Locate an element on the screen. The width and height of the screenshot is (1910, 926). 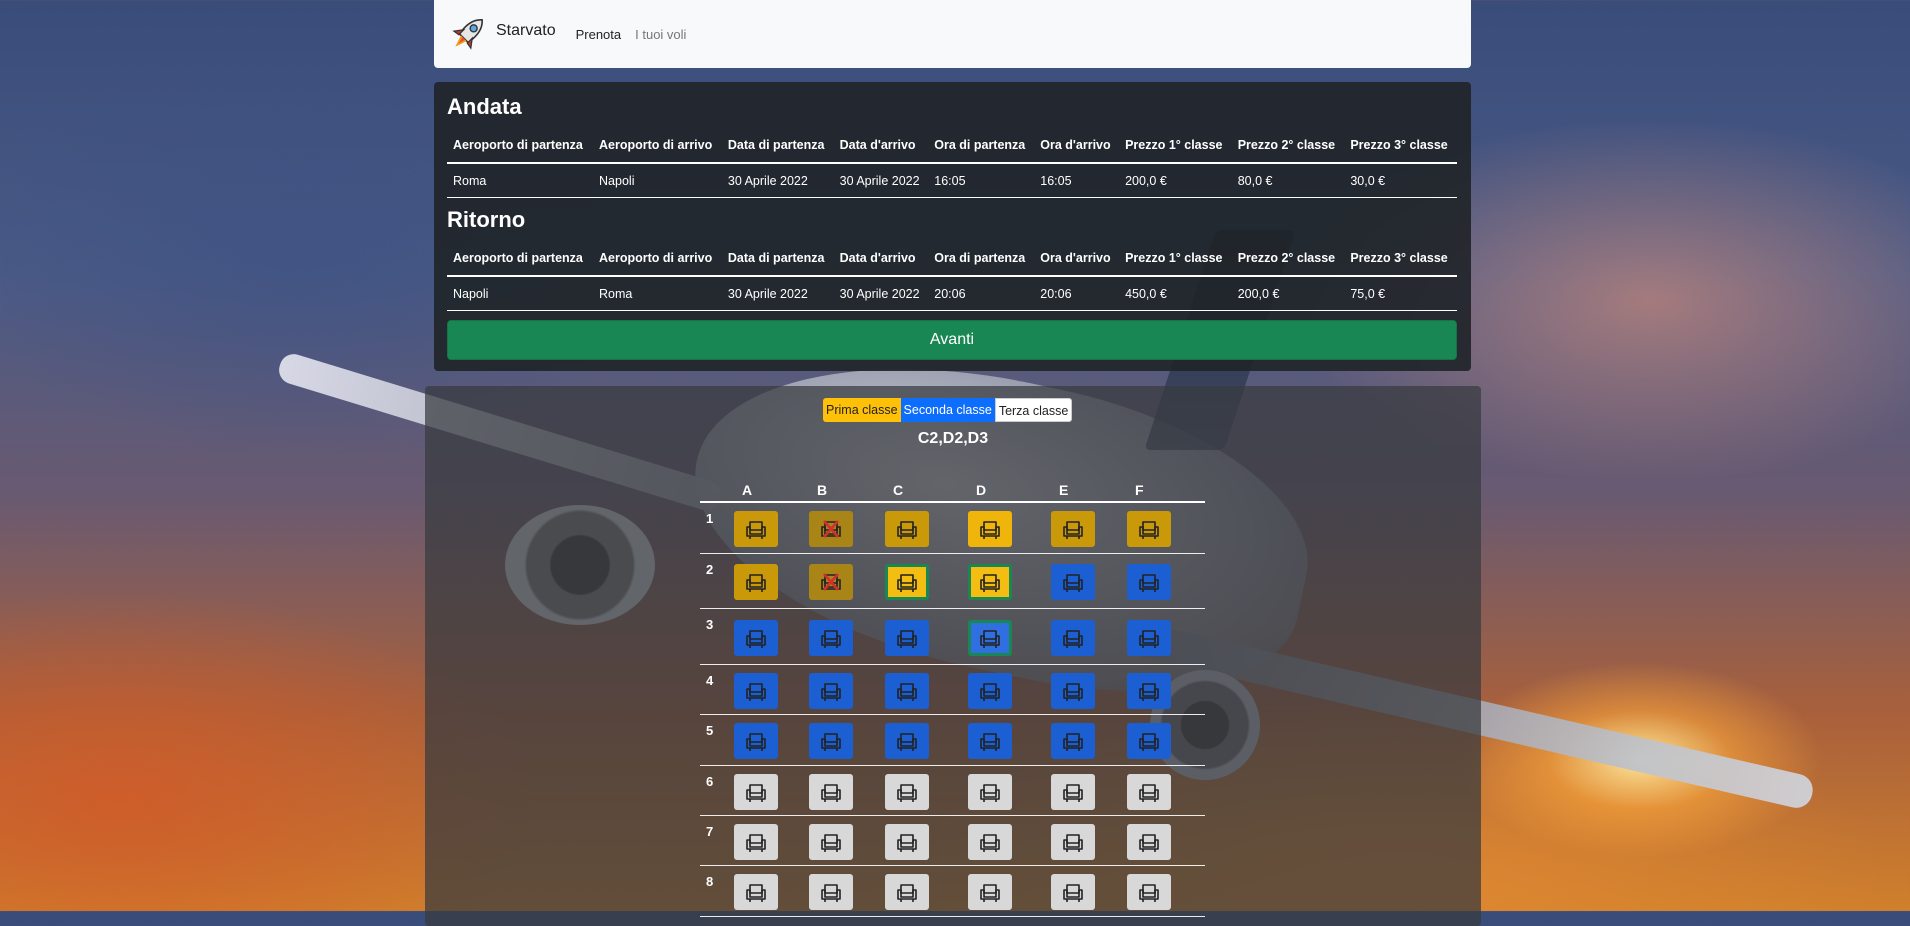
seat-a2 is located at coordinates (756, 582).